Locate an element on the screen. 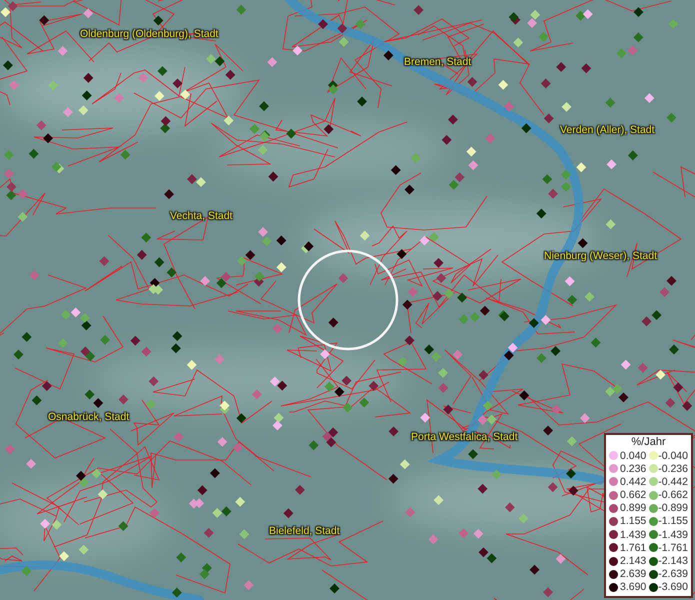 Image resolution: width=695 pixels, height=600 pixels. legend-value: 1.155 is located at coordinates (634, 521).